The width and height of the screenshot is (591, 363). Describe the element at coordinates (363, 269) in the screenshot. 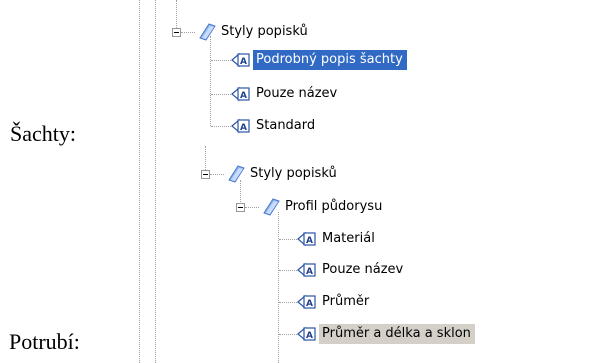

I see `tree-node-label: Pouze název` at that location.